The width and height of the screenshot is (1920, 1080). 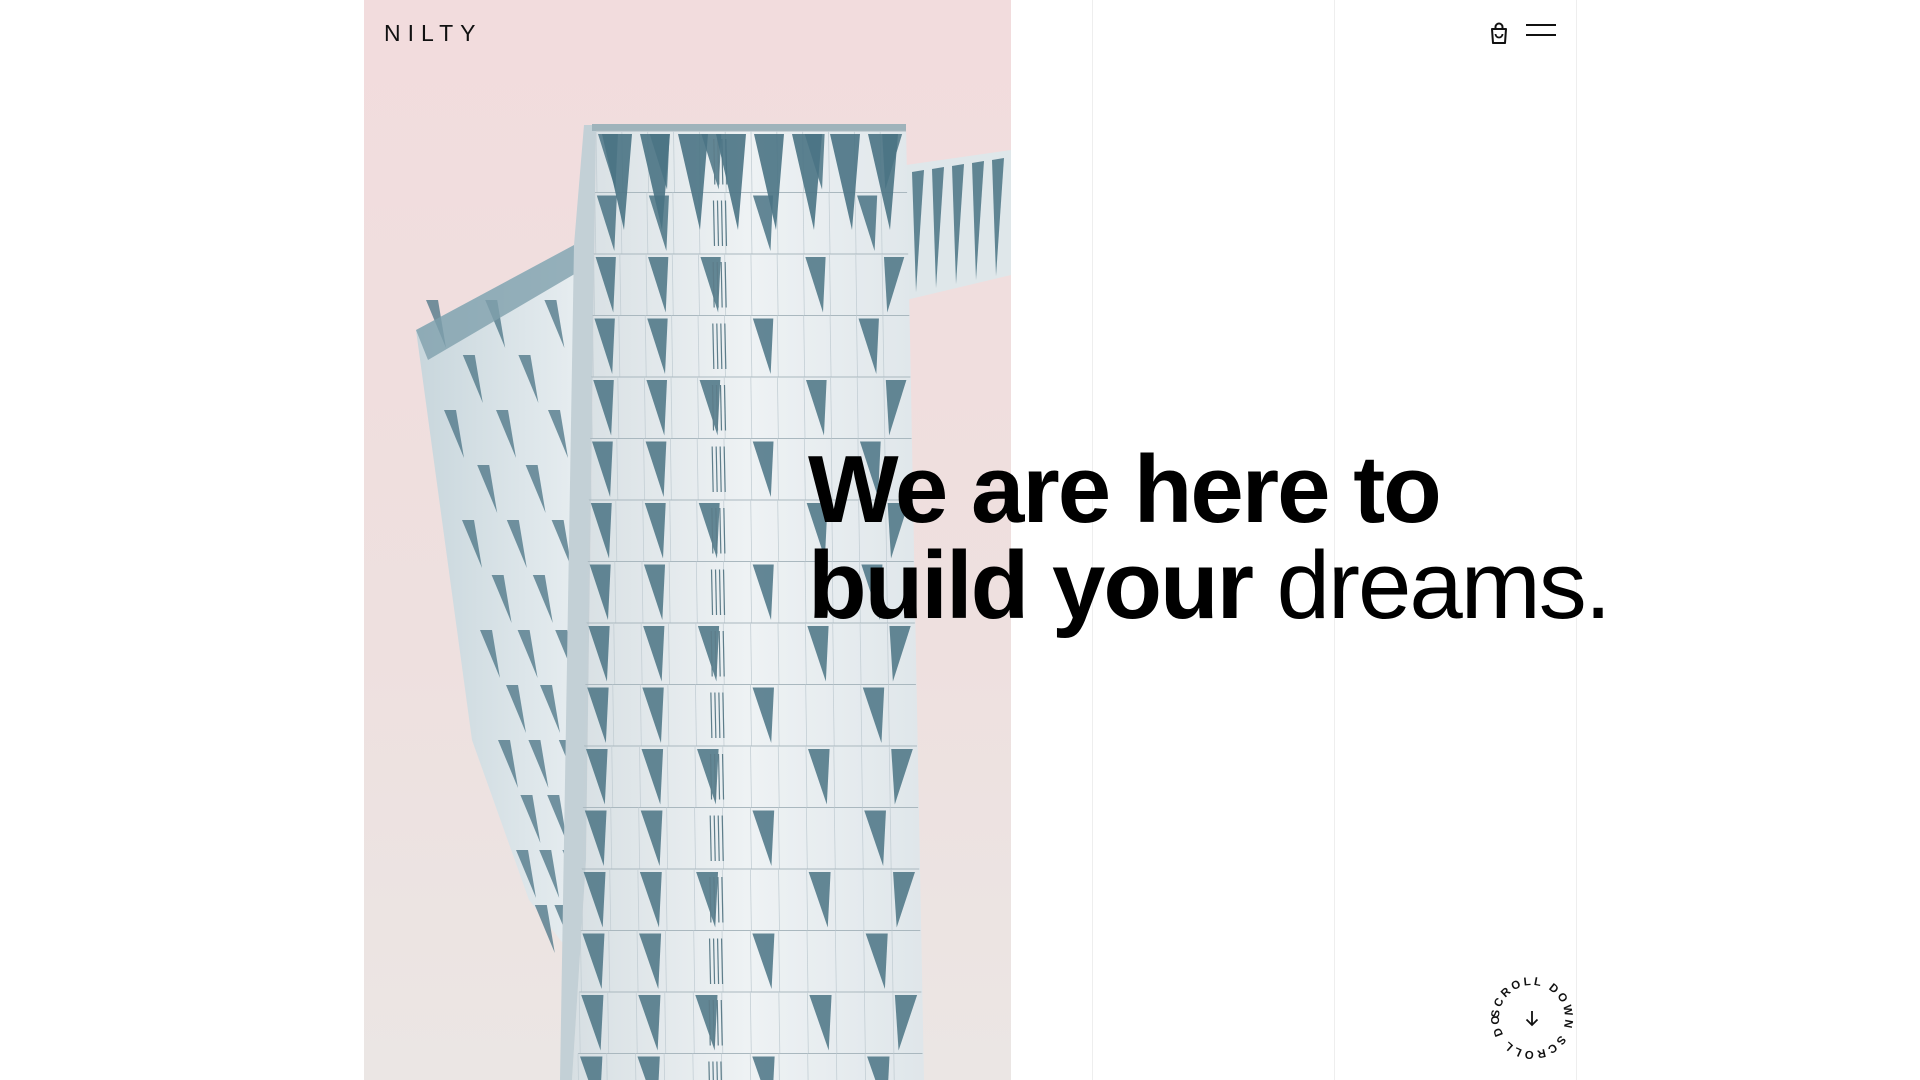 I want to click on arrow-down-icon, so click(x=1532, y=1019).